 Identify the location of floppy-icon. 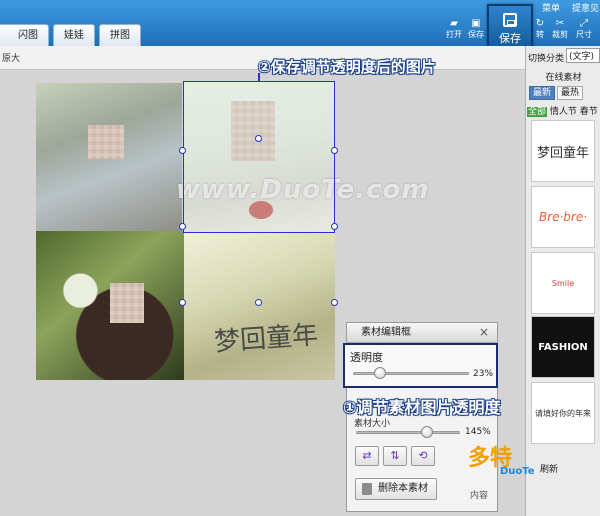
(510, 20).